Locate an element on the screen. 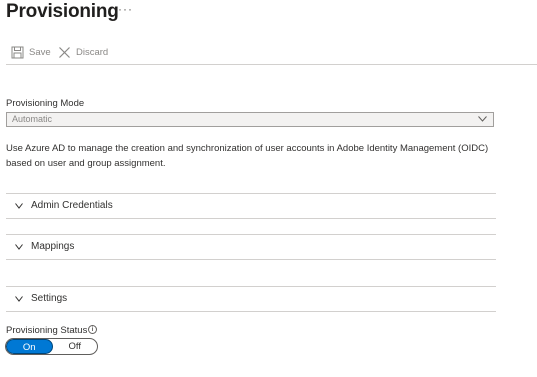  info-icon: i is located at coordinates (92, 329).